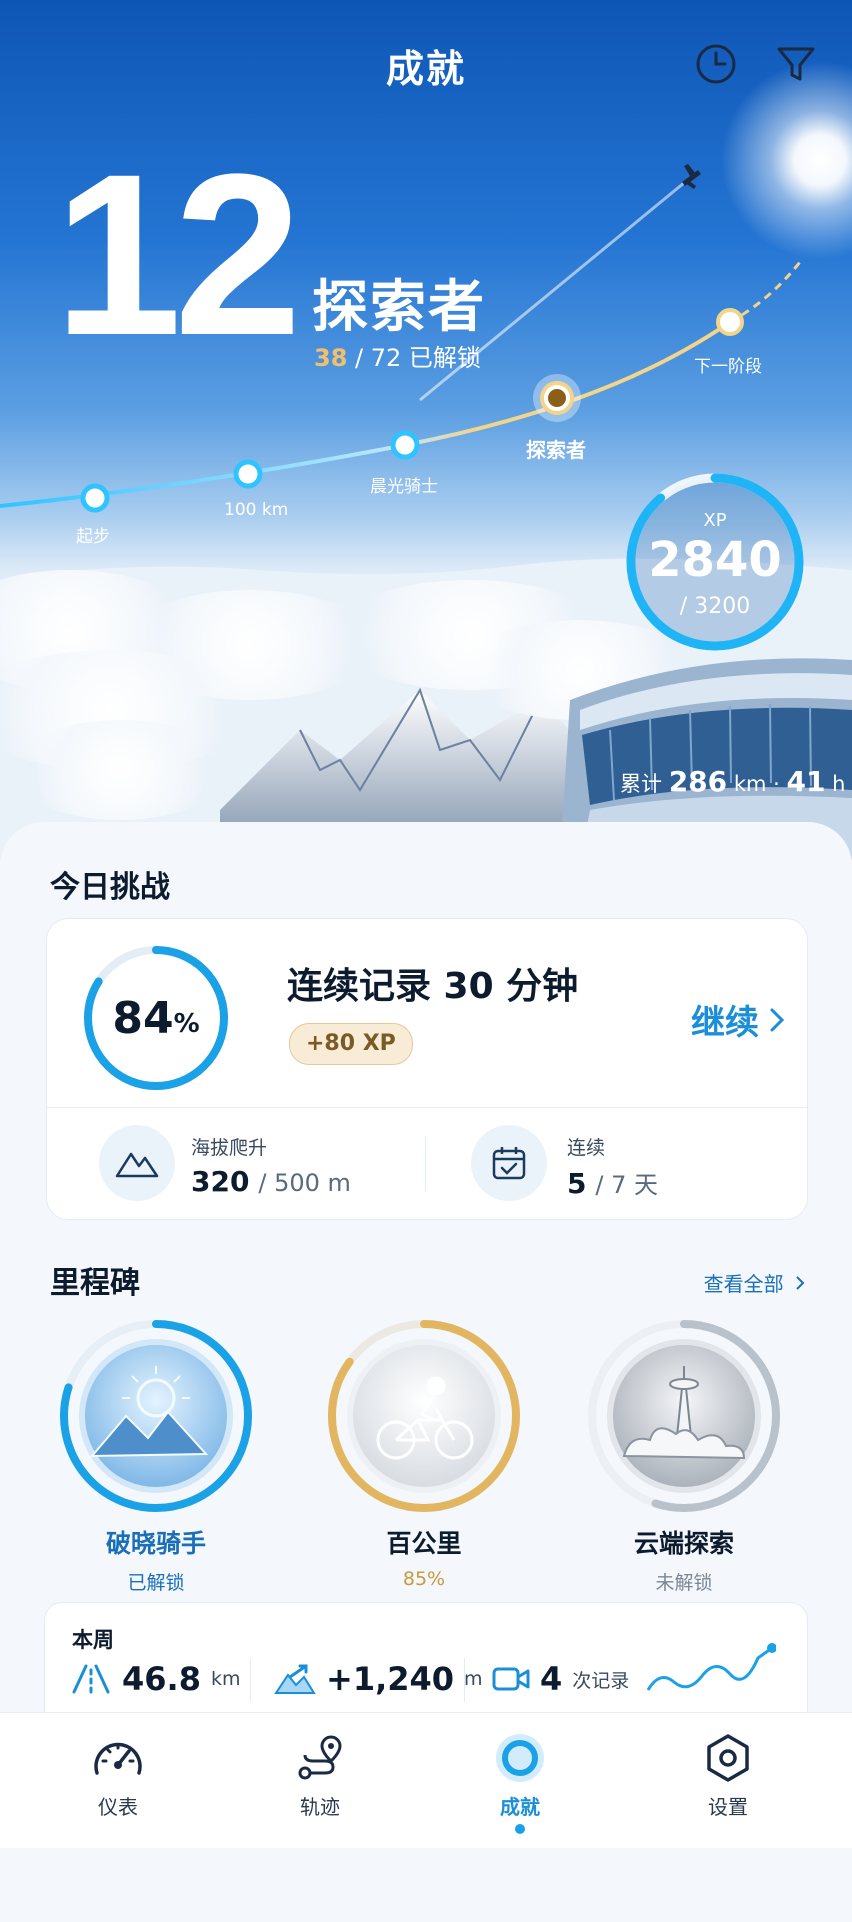 The width and height of the screenshot is (852, 1922). I want to click on challenge-percent: 84, so click(143, 1018).